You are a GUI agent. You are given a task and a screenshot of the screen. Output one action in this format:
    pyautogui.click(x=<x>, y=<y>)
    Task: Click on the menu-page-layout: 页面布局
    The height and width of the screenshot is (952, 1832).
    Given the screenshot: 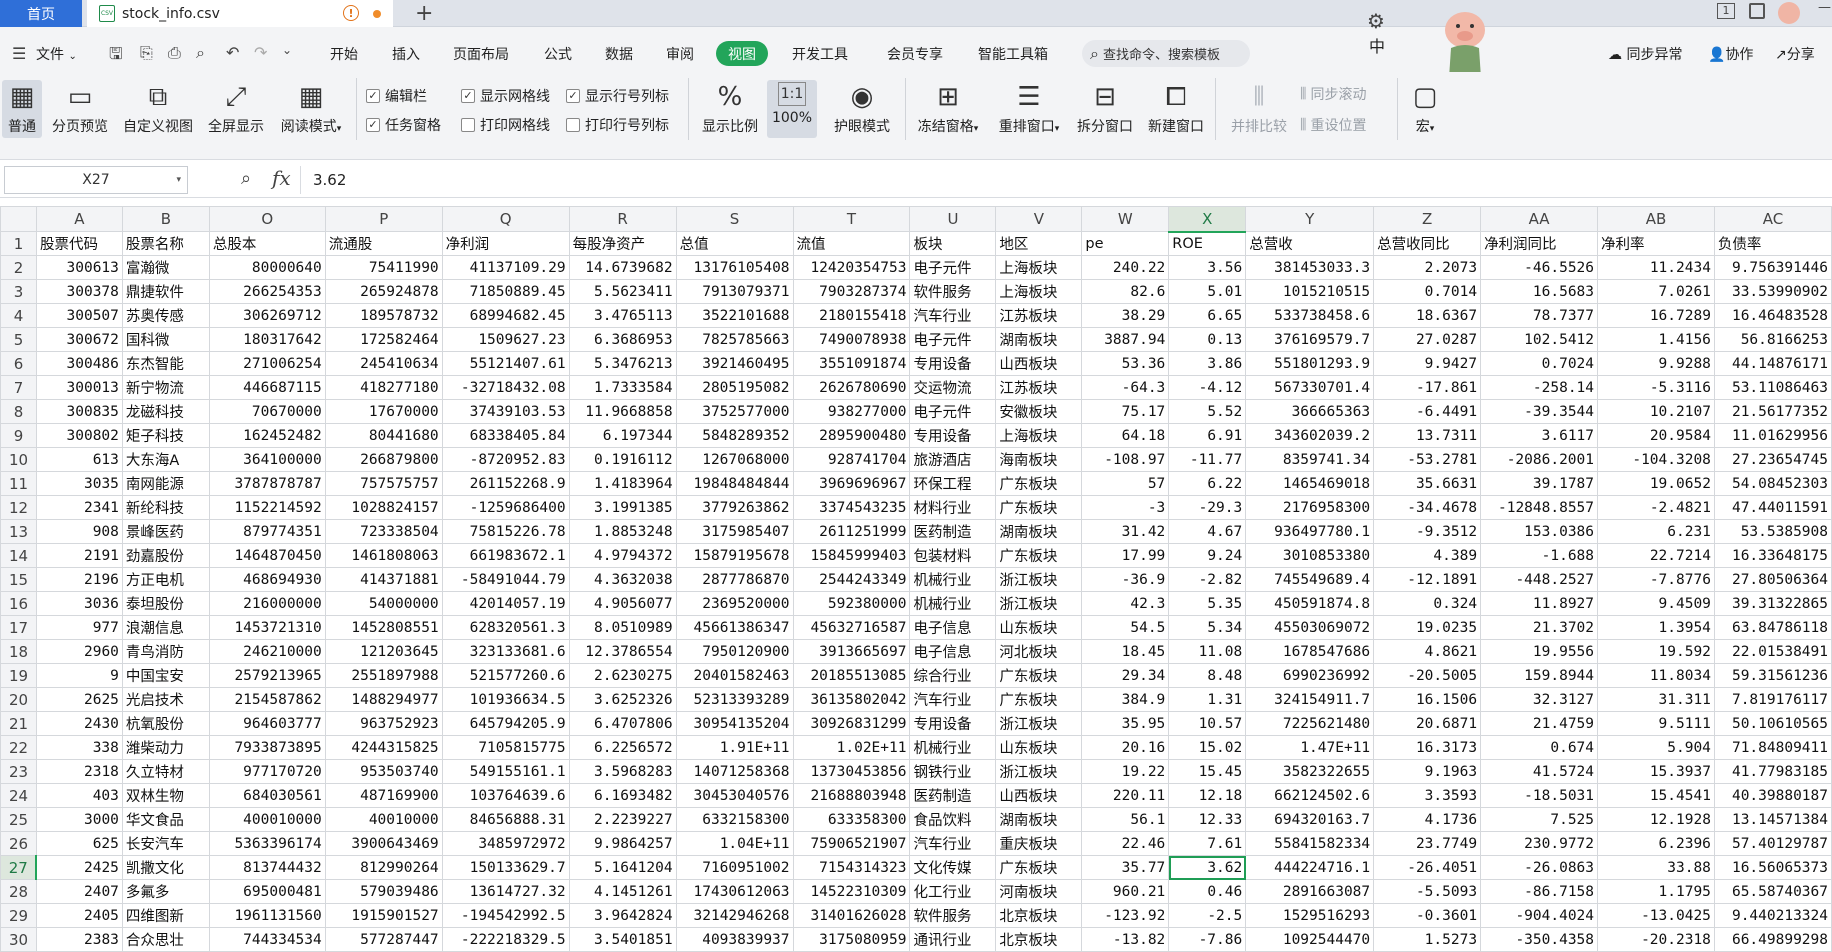 What is the action you would take?
    pyautogui.click(x=481, y=54)
    